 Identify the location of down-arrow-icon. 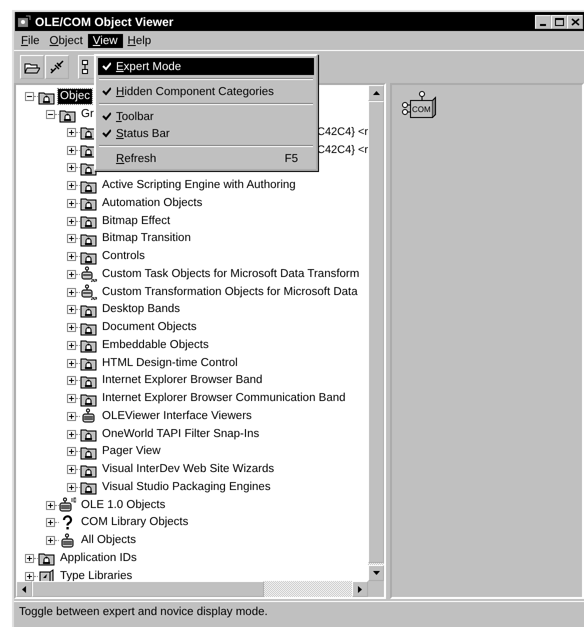
(376, 573).